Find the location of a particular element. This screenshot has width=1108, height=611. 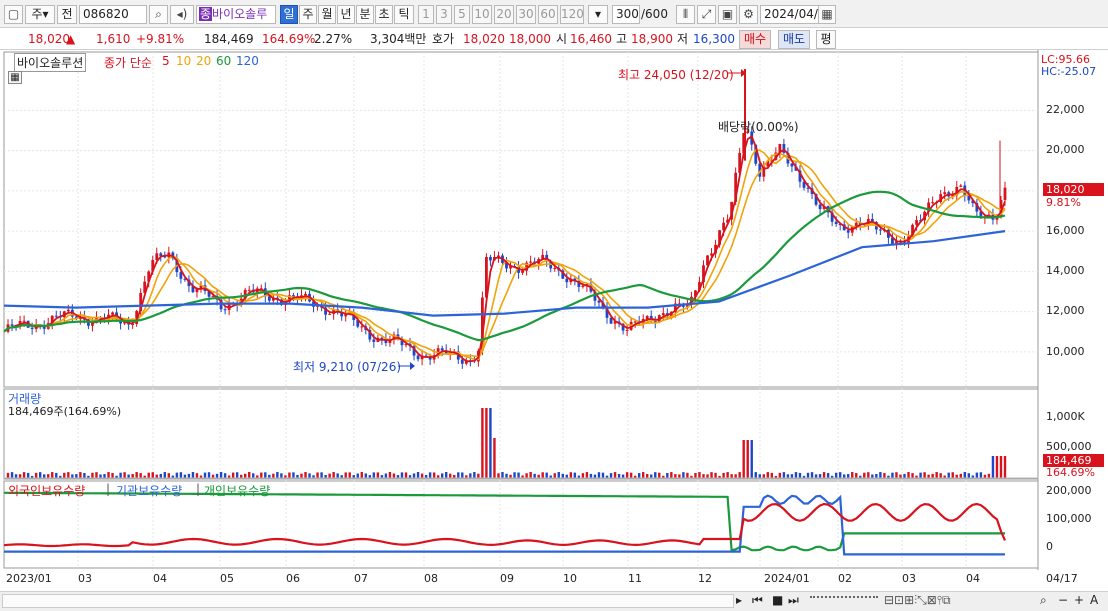

draw-line-icon: ⤢ is located at coordinates (706, 14).